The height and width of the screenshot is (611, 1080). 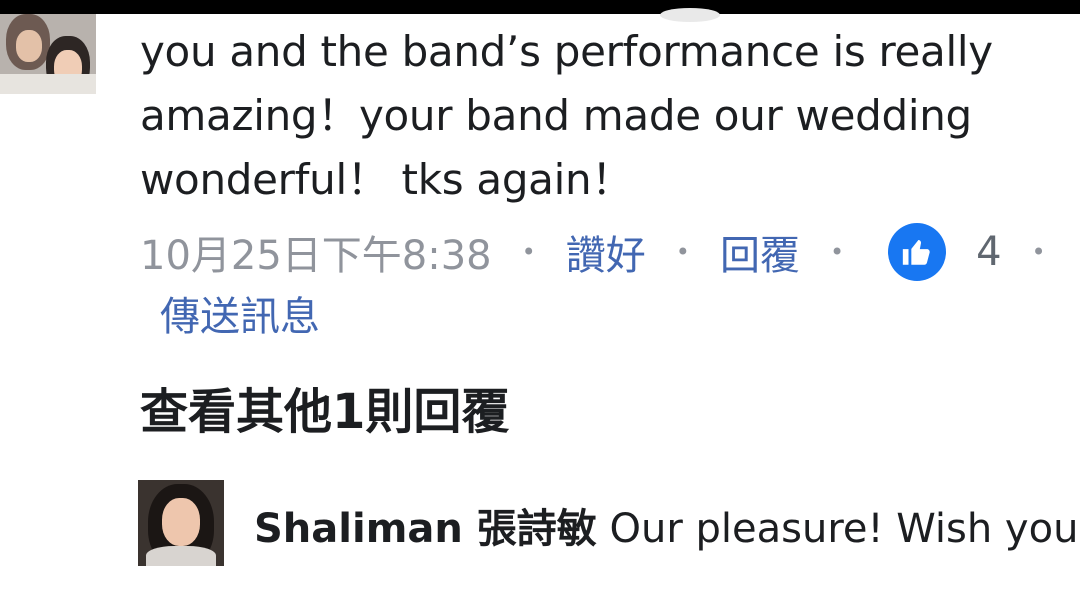 I want to click on reply-author-name: Shaliman 張詩敏, so click(x=425, y=529).